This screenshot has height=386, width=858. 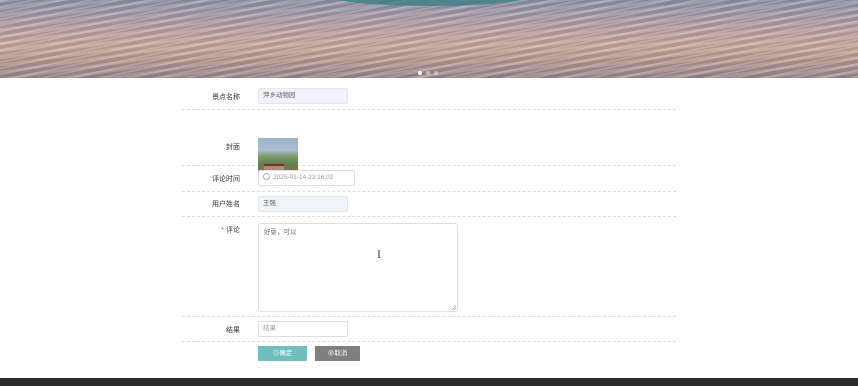 I want to click on page-footer, so click(x=429, y=382).